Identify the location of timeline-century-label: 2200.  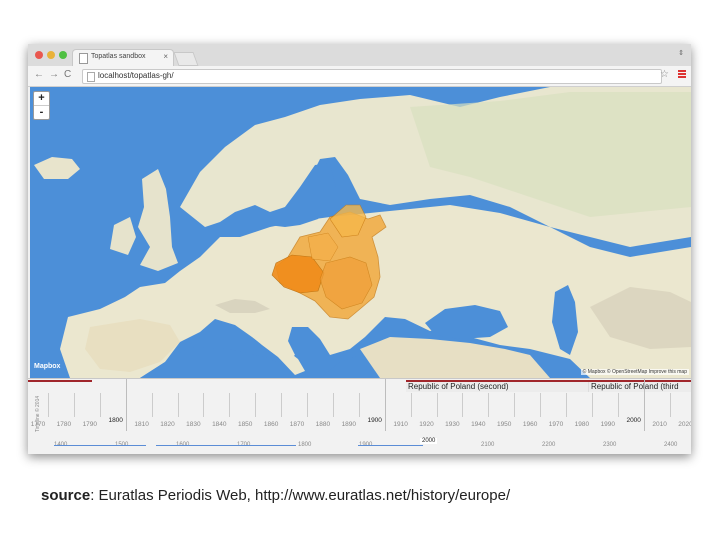
(548, 445).